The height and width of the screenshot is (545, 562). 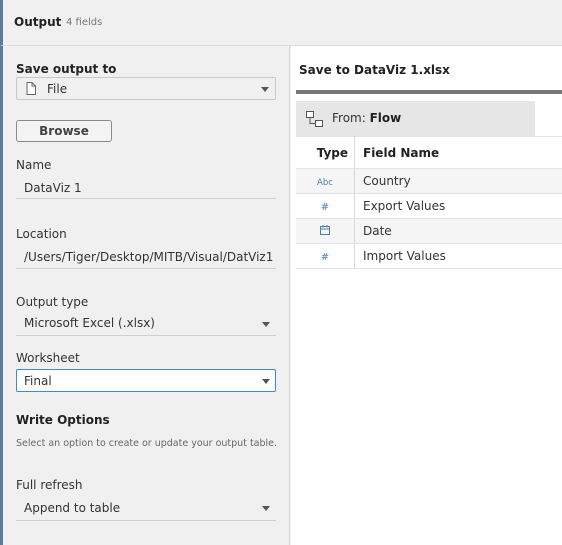 What do you see at coordinates (458, 152) in the screenshot?
I see `field-name-column-header: Field Name` at bounding box center [458, 152].